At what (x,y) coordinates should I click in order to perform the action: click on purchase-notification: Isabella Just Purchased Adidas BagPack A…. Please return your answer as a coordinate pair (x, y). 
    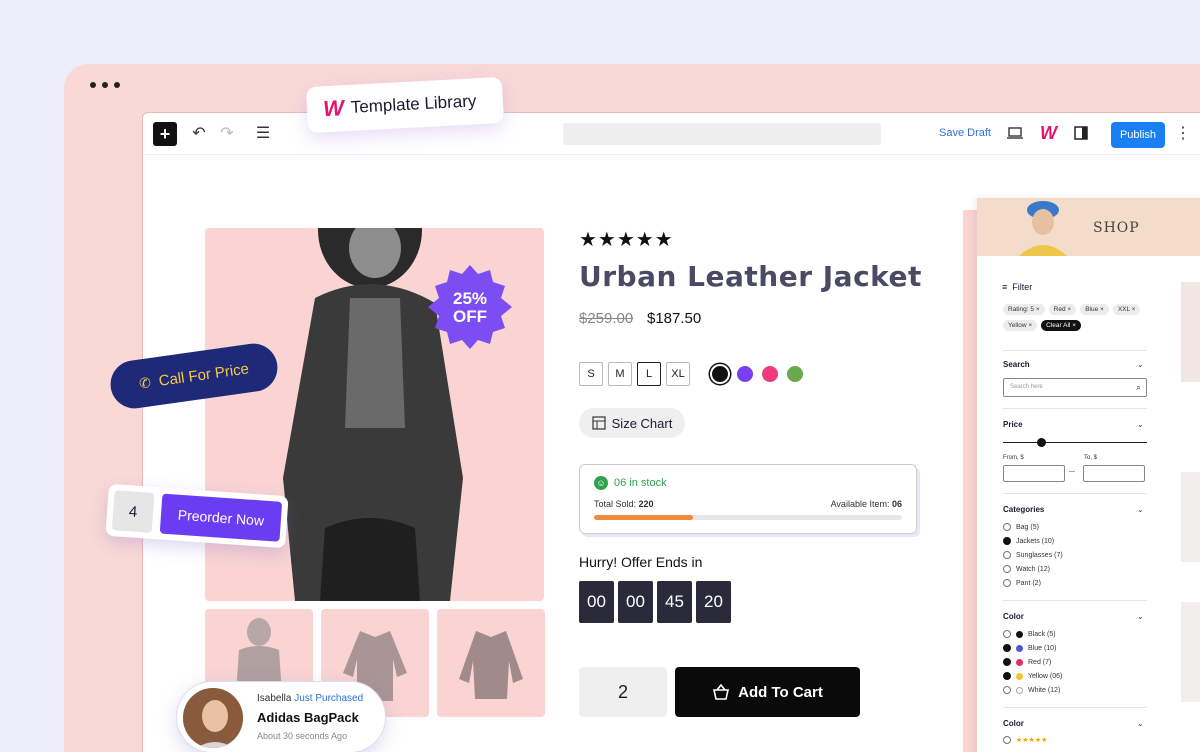
    Looking at the image, I should click on (281, 716).